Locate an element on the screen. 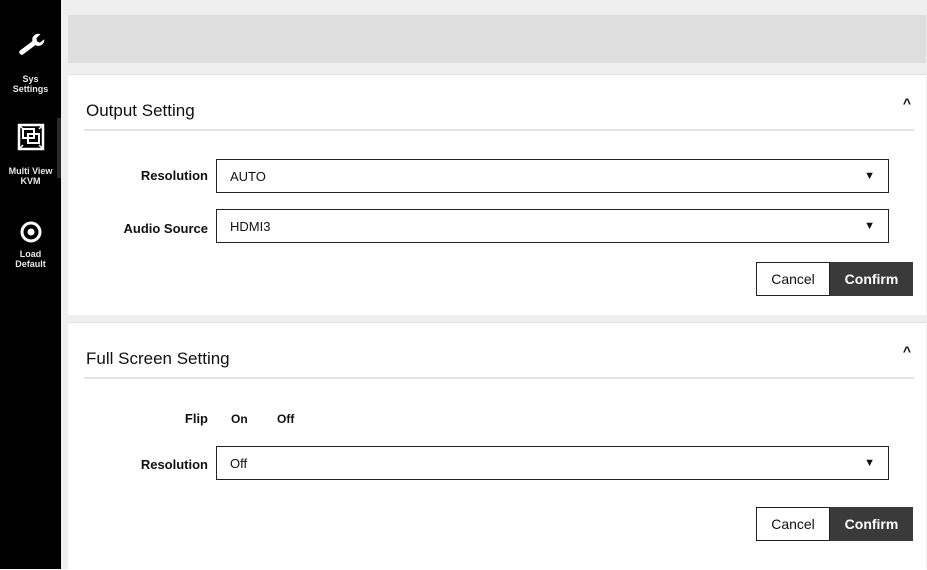  panel-title: Full Screen Setting is located at coordinates (158, 358).